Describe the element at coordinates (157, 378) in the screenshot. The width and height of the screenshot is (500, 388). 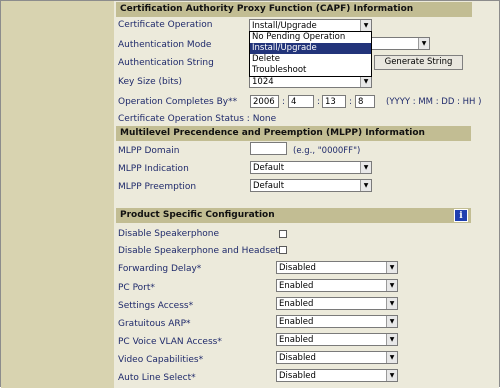
I see `auto-line-select-label: Auto Line Select*` at that location.